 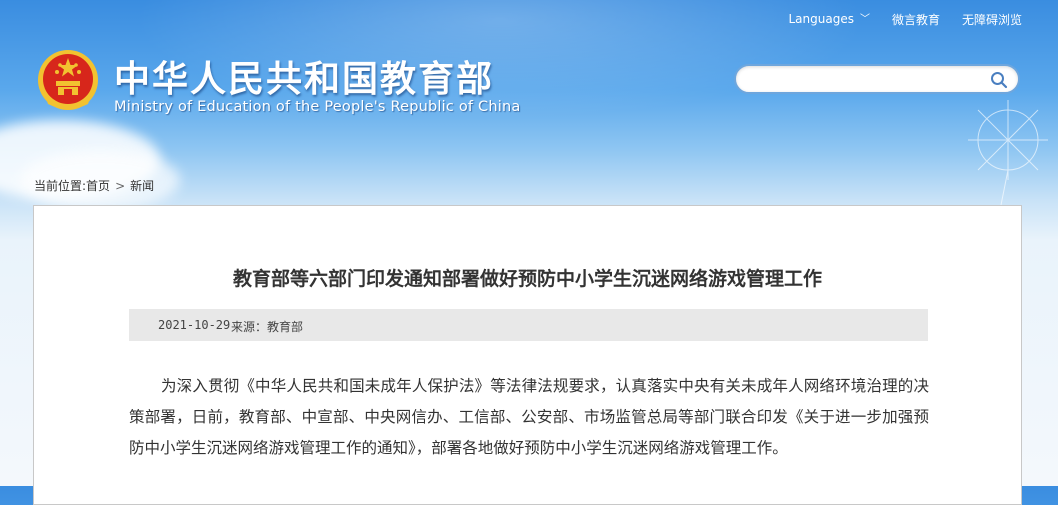 I want to click on search-input, so click(x=868, y=81).